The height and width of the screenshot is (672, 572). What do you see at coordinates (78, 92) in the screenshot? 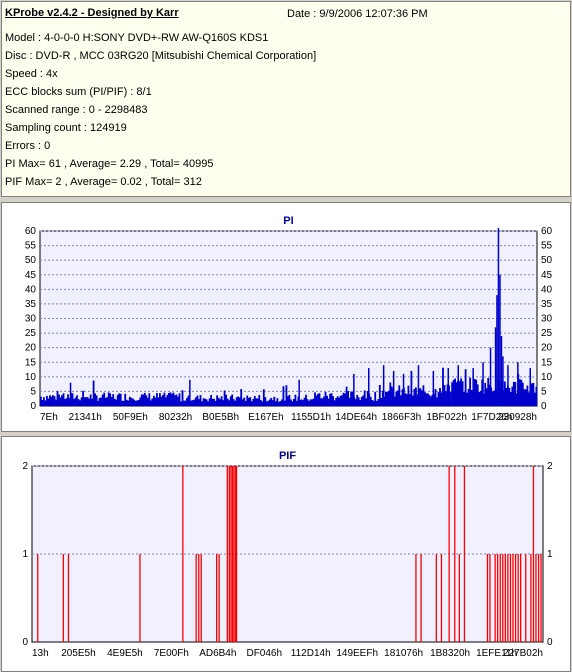
I see `info-ecc-blocks: ECC blocks sum (PI/PIF) : 8/1` at bounding box center [78, 92].